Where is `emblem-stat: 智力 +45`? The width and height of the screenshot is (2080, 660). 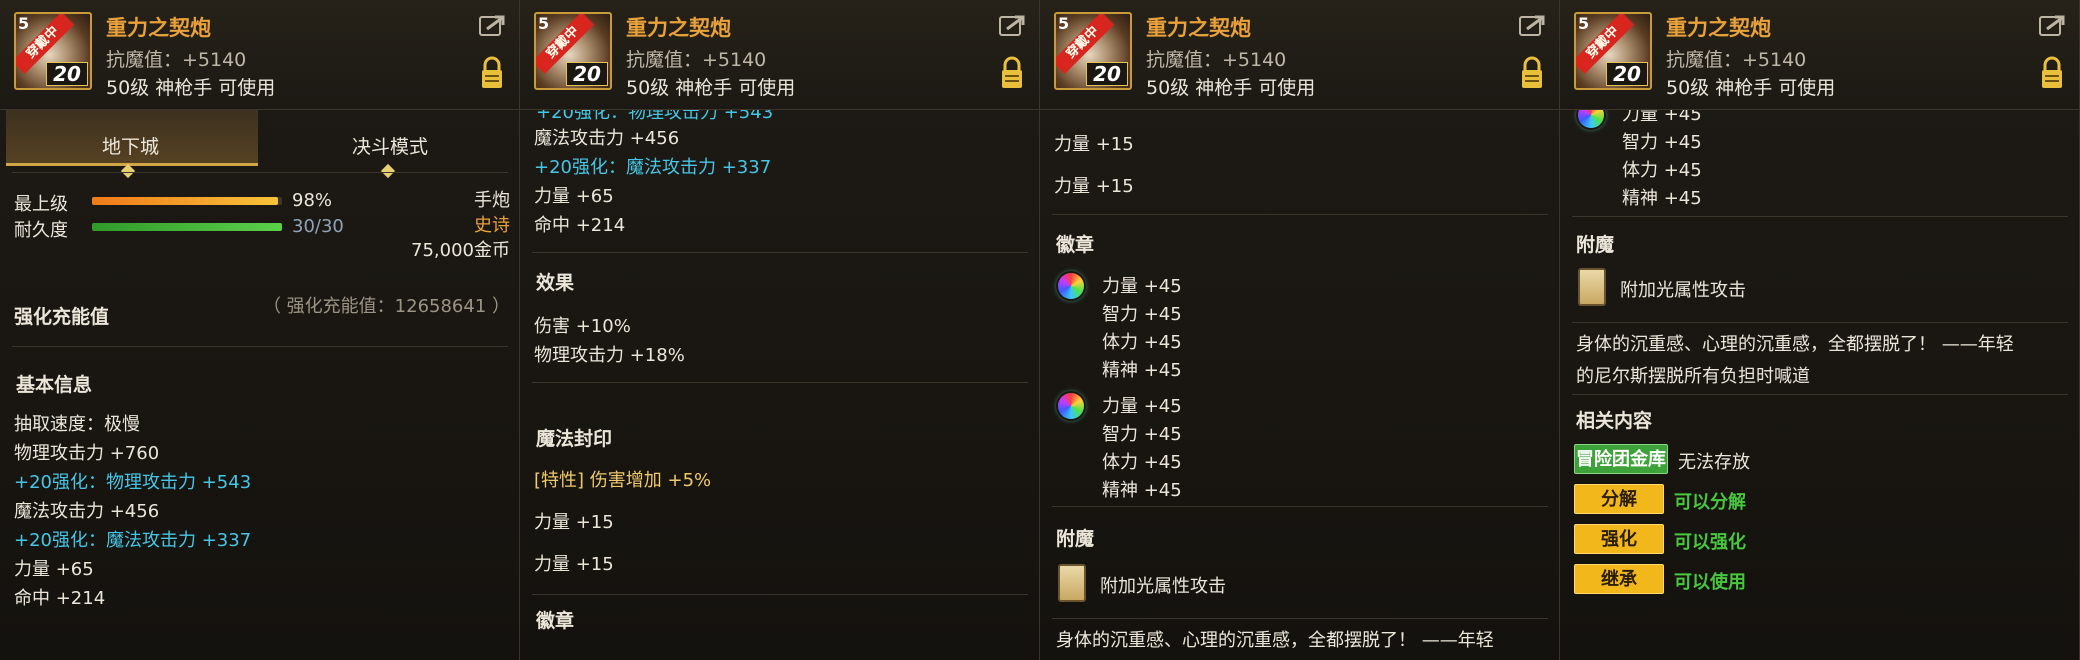
emblem-stat: 智力 +45 is located at coordinates (1142, 434).